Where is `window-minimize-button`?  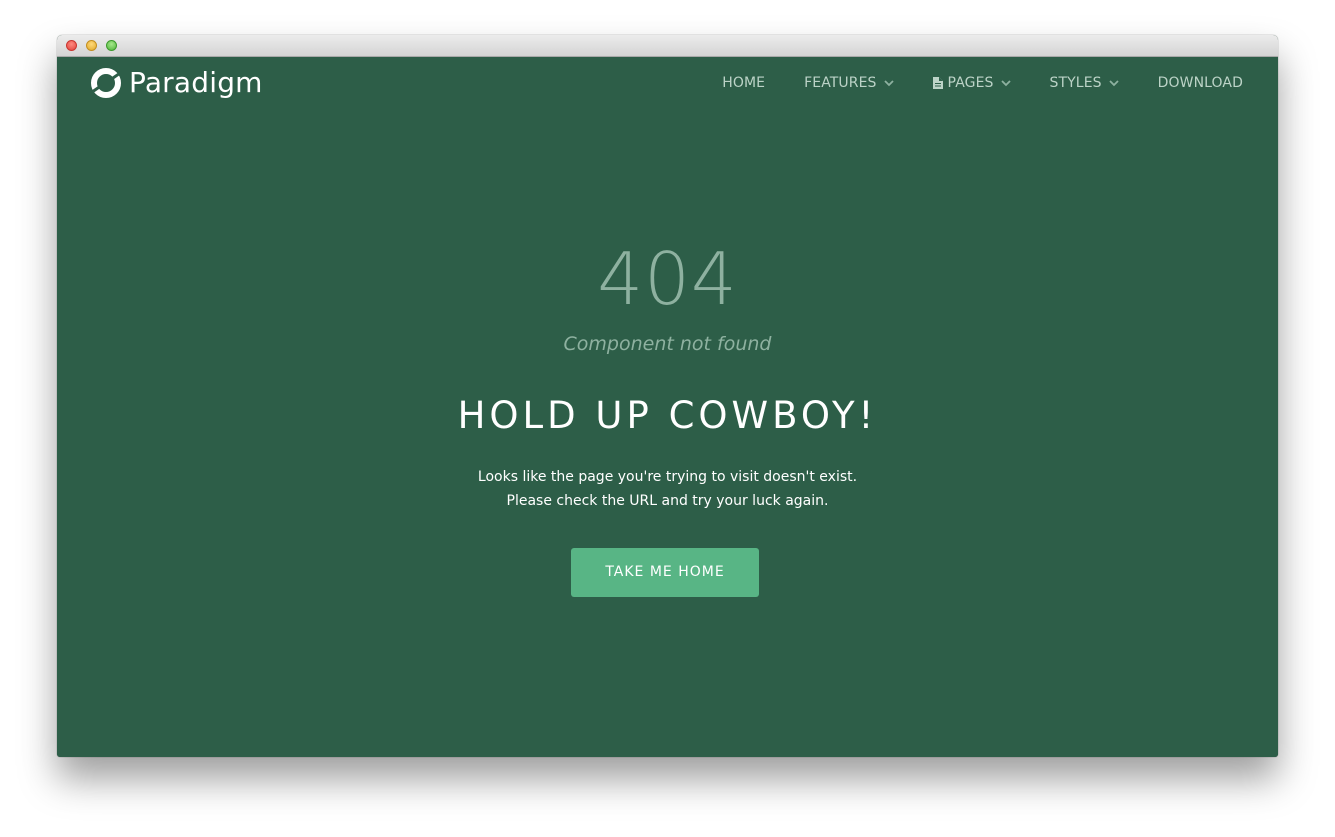 window-minimize-button is located at coordinates (91, 45).